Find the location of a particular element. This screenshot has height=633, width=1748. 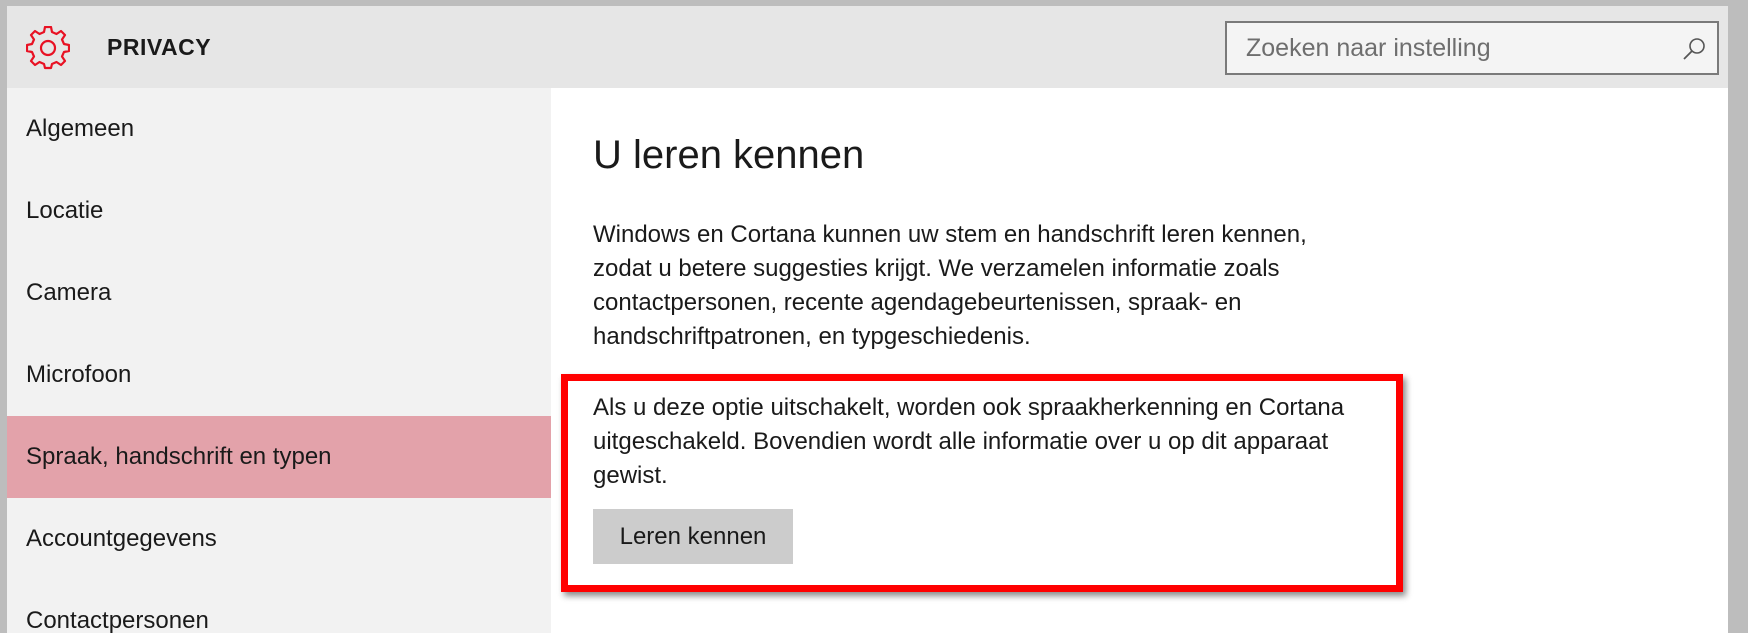

sidebar-item-accountgegevens: Accountgegevens is located at coordinates (279, 539).